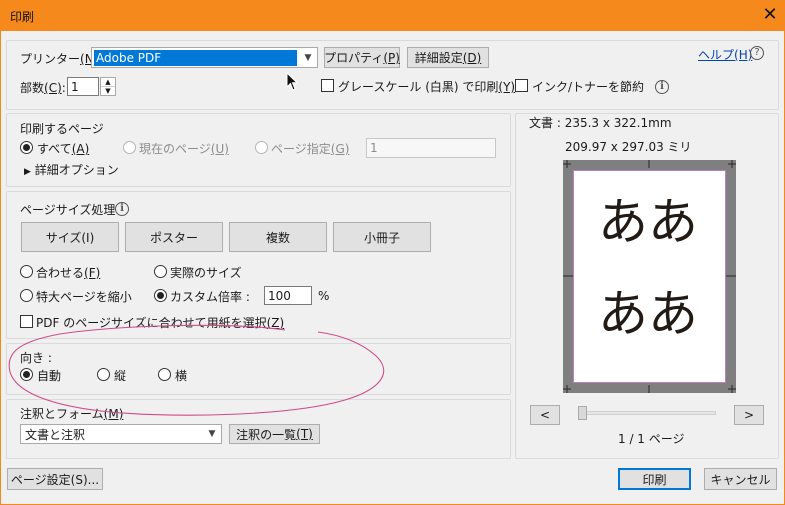  What do you see at coordinates (196, 370) in the screenshot?
I see `annotation-ellipse` at bounding box center [196, 370].